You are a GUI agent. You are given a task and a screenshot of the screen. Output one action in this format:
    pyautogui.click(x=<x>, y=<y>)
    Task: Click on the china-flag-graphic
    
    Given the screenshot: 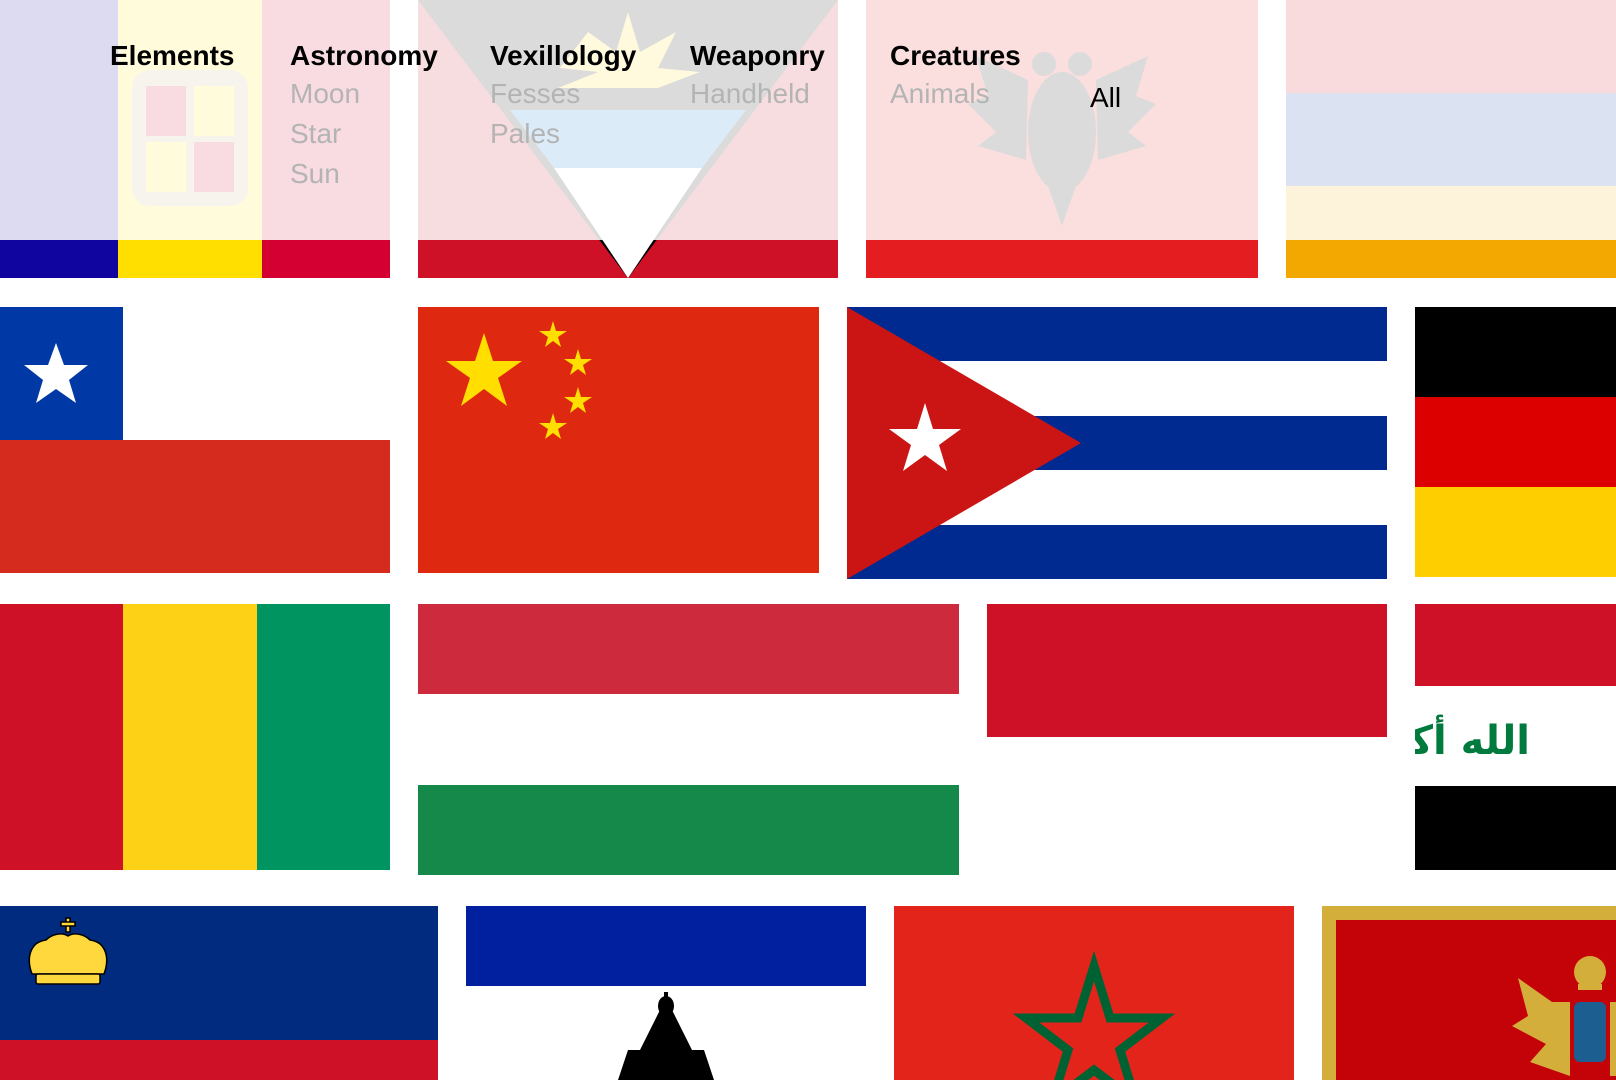 What is the action you would take?
    pyautogui.click(x=618, y=440)
    